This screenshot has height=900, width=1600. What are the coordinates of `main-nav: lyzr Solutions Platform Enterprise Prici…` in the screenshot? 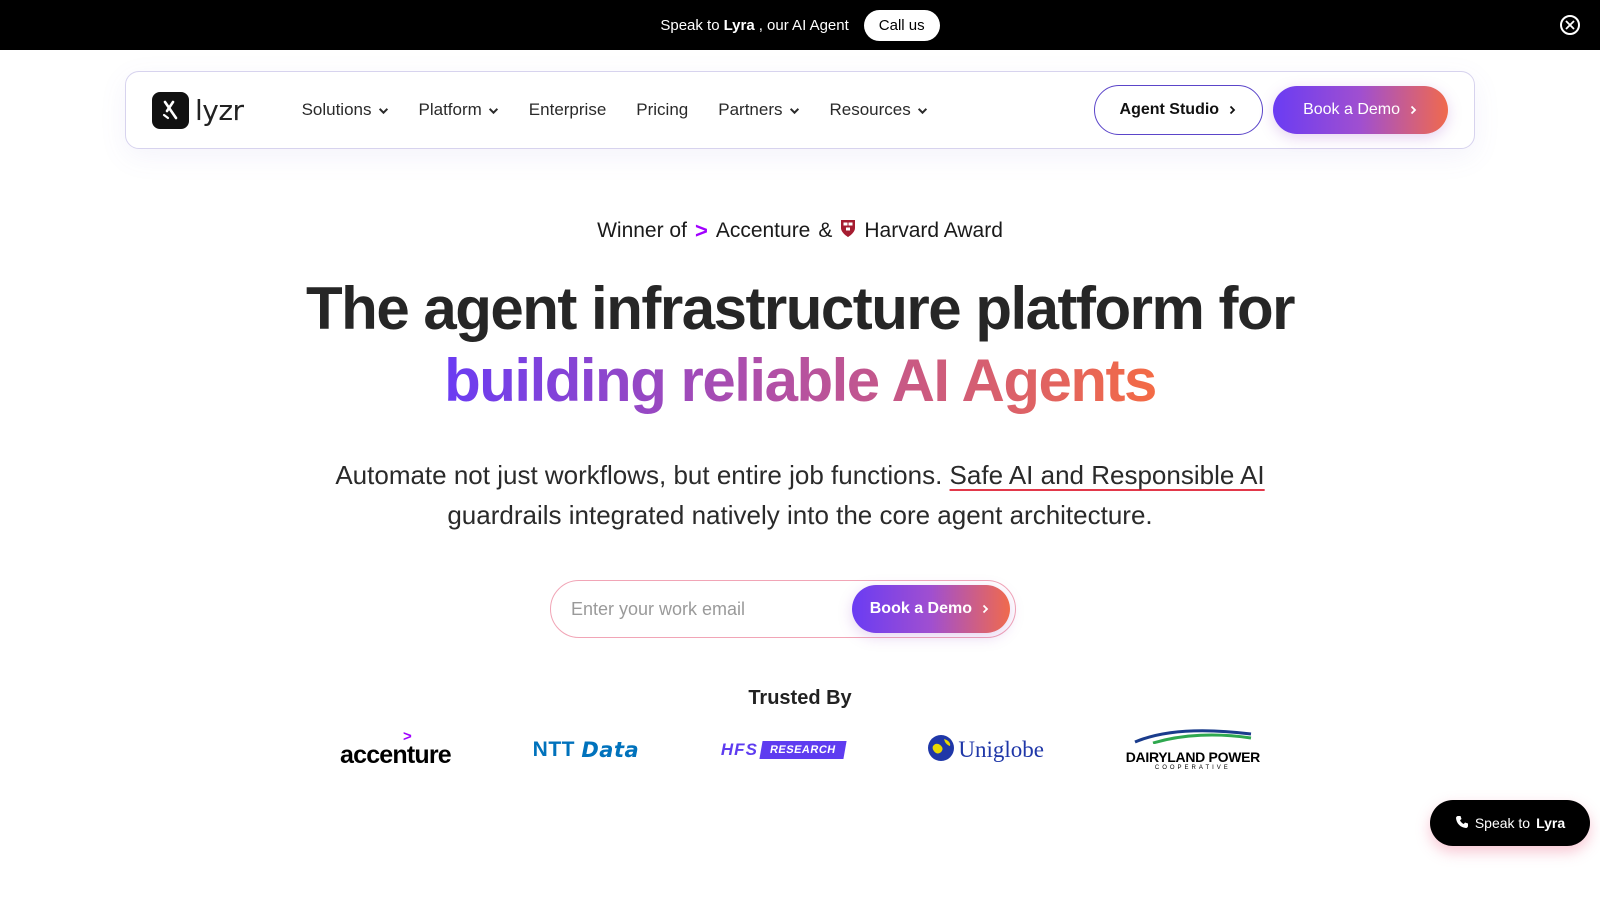 It's located at (800, 110).